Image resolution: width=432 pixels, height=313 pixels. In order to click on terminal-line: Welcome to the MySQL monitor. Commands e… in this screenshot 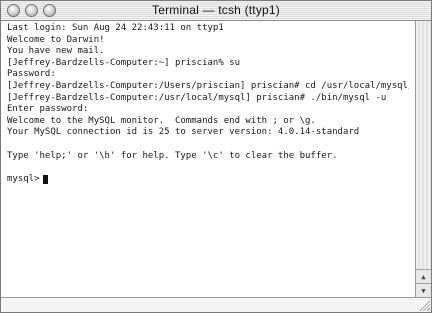, I will do `click(161, 120)`.